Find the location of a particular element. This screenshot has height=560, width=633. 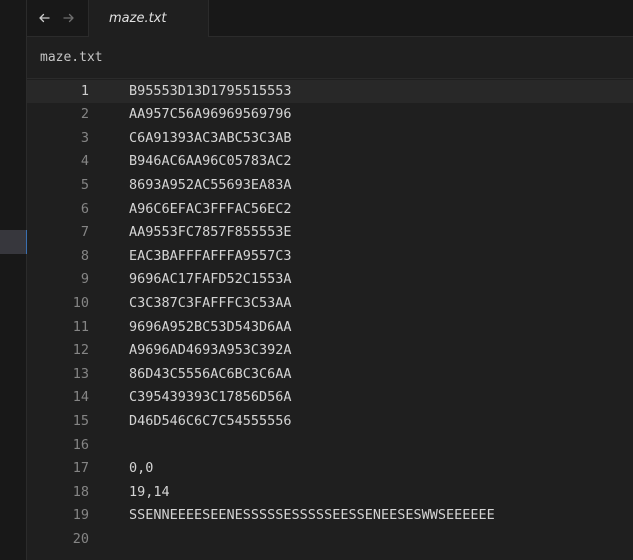

line-number: 7 is located at coordinates (84, 232).